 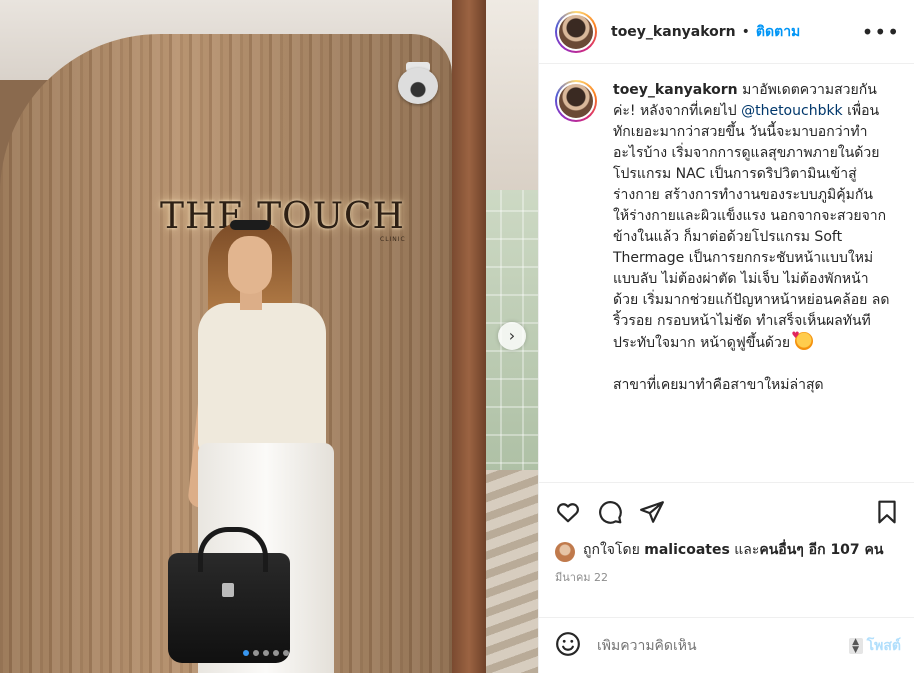 What do you see at coordinates (726, 511) in the screenshot?
I see `post-actions` at bounding box center [726, 511].